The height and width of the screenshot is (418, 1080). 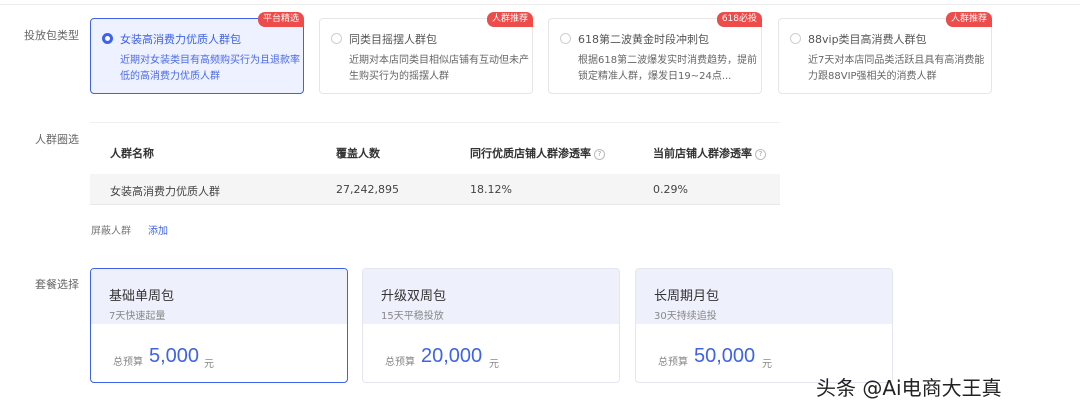 I want to click on package-type-label: 投放包类型, so click(x=51, y=35).